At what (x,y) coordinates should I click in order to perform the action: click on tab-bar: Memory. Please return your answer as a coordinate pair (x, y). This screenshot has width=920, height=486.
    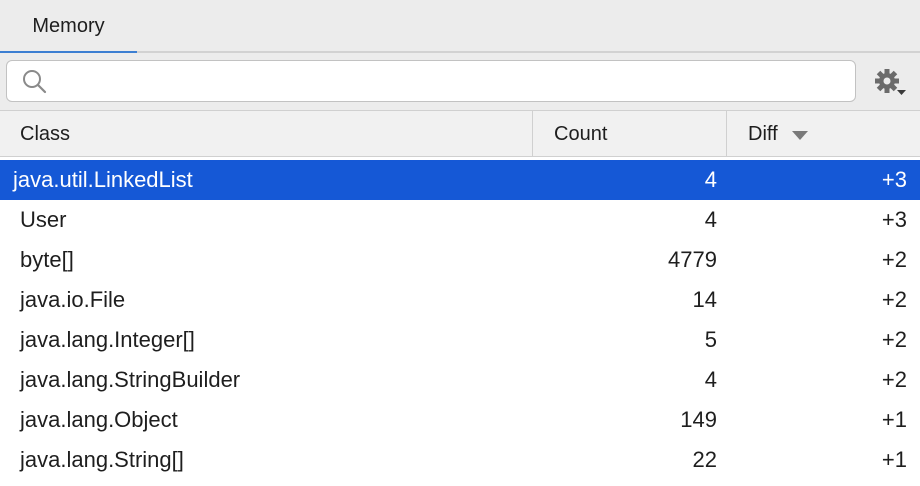
    Looking at the image, I should click on (460, 27).